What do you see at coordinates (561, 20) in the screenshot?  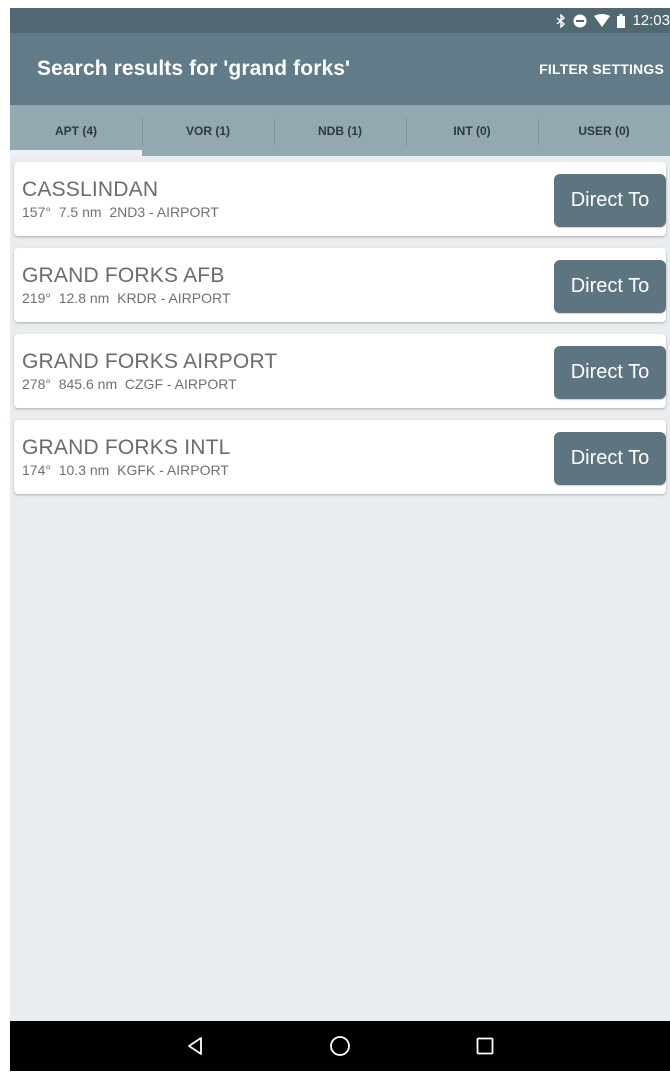 I see `bluetooth-icon` at bounding box center [561, 20].